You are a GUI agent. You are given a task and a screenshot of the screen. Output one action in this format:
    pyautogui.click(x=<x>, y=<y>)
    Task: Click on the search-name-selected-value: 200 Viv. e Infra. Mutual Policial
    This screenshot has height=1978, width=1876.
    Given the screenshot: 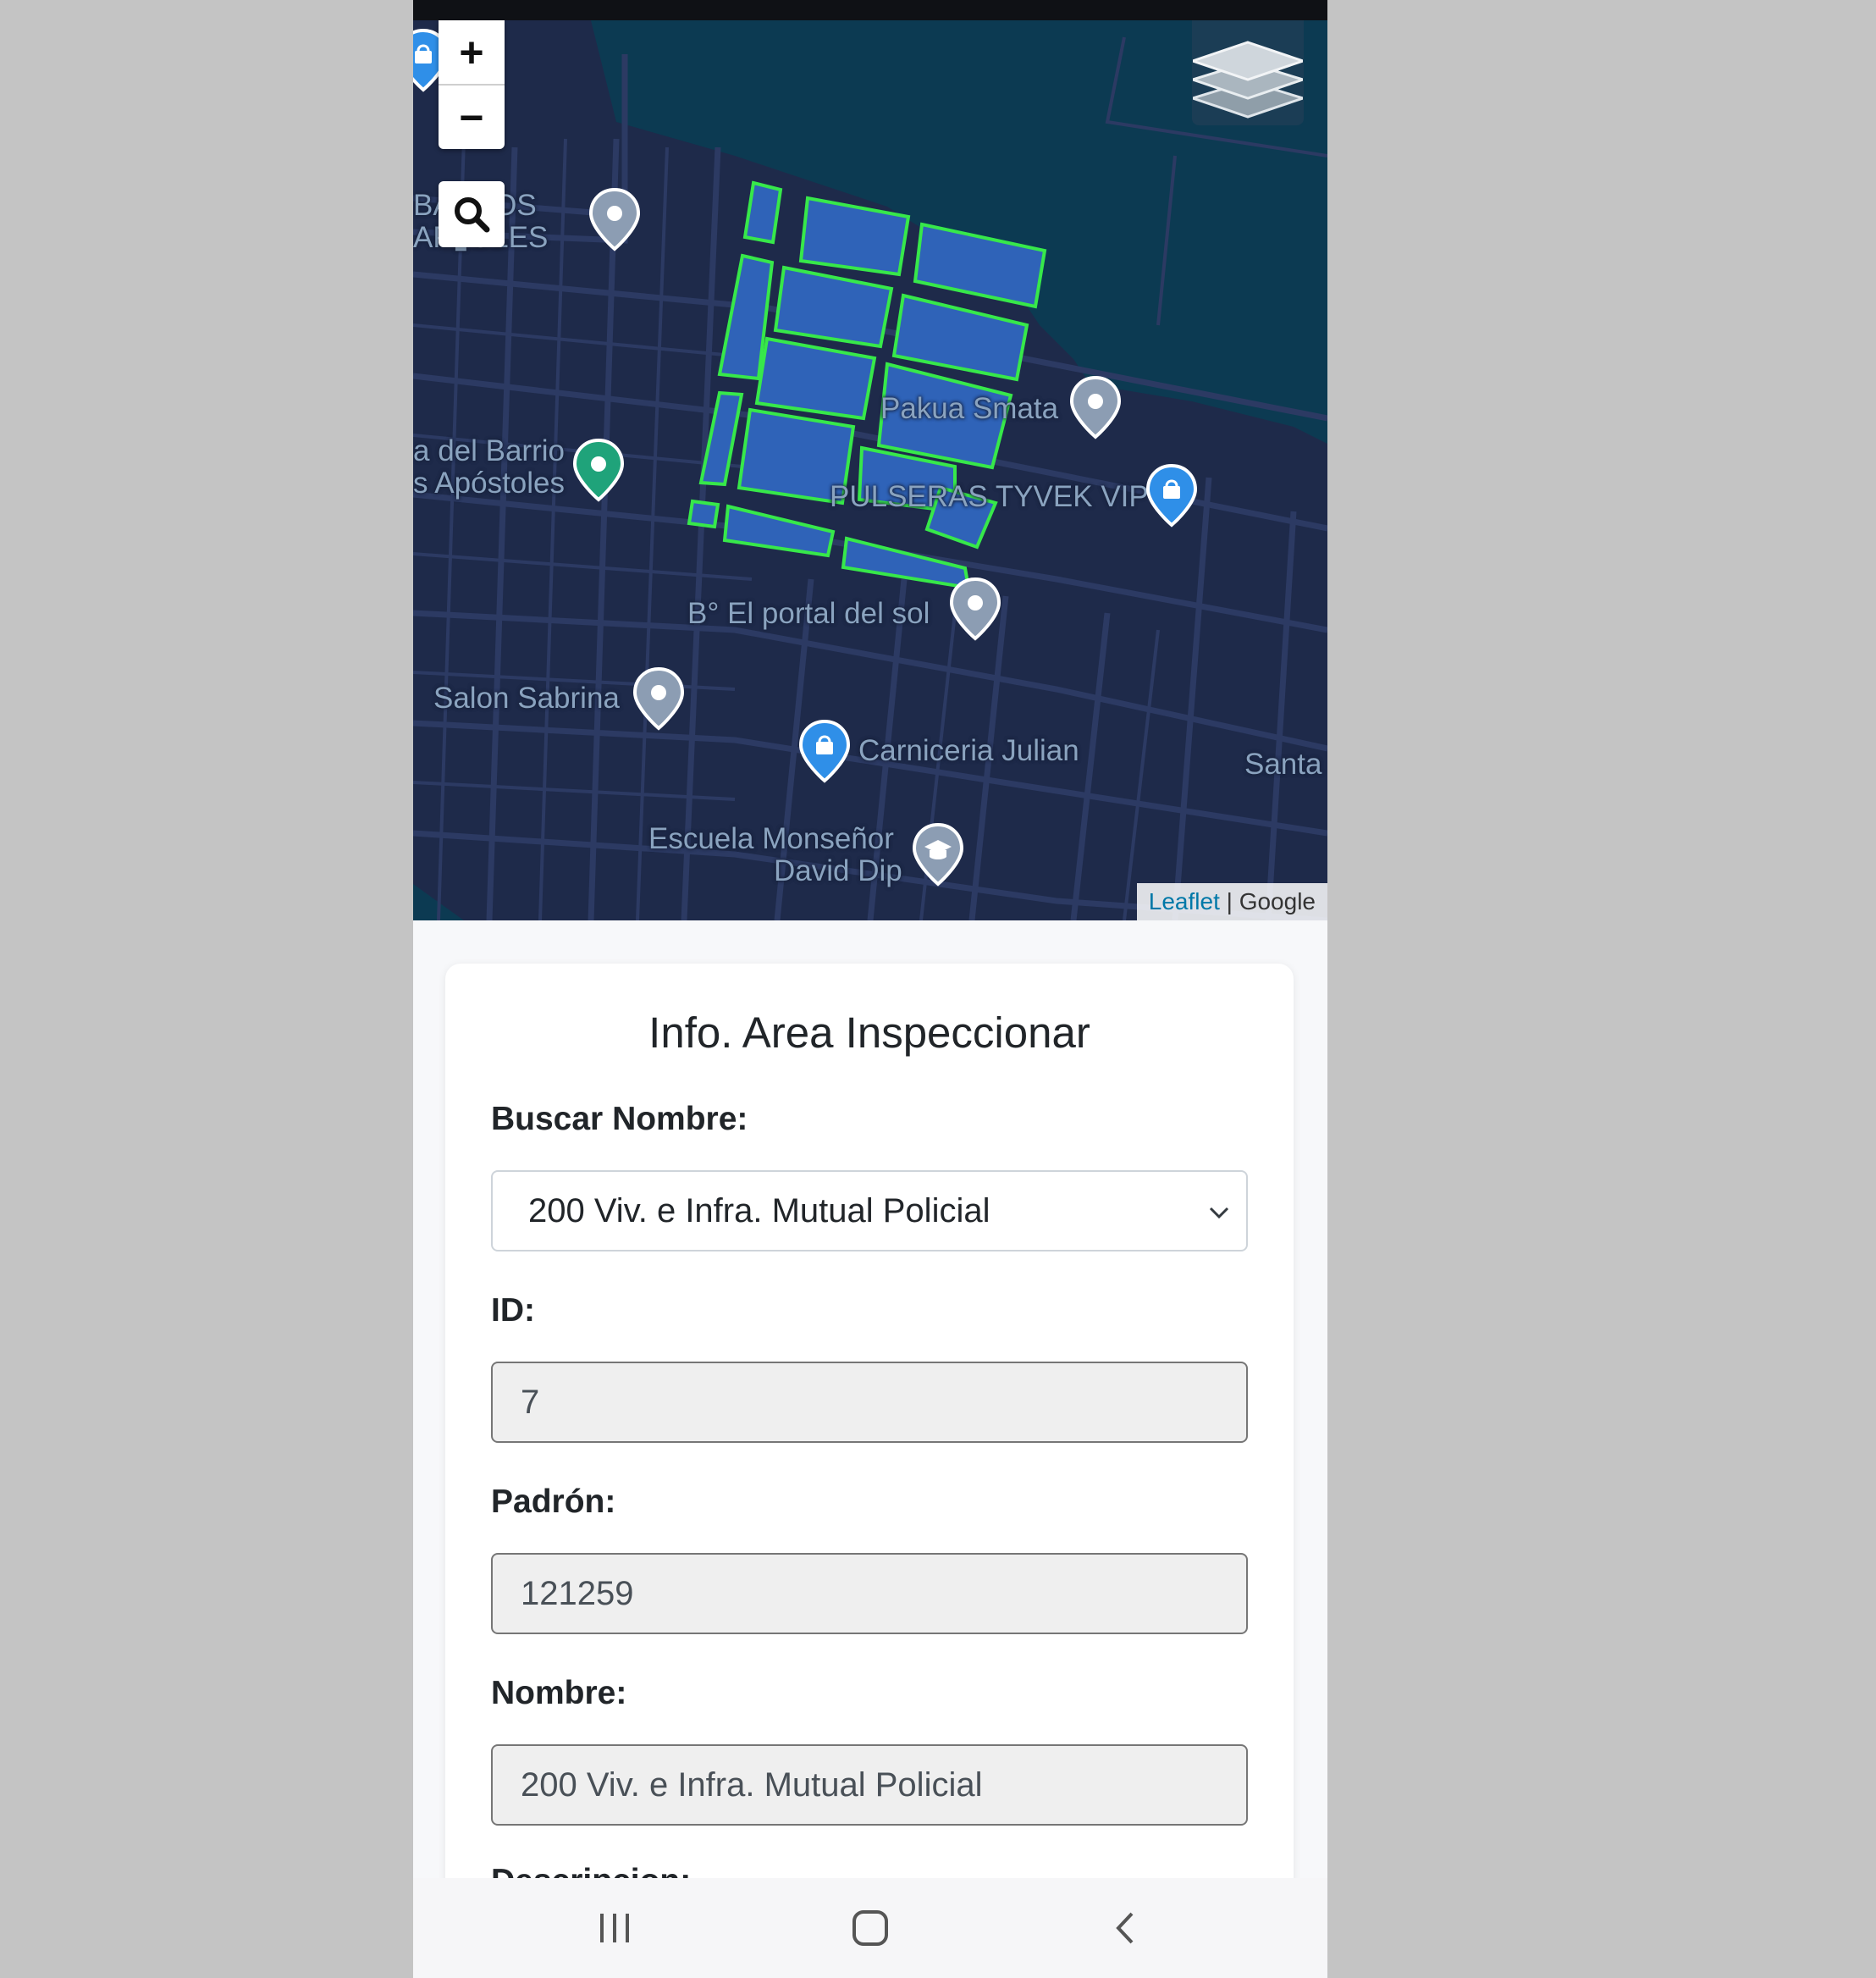 What is the action you would take?
    pyautogui.click(x=759, y=1210)
    